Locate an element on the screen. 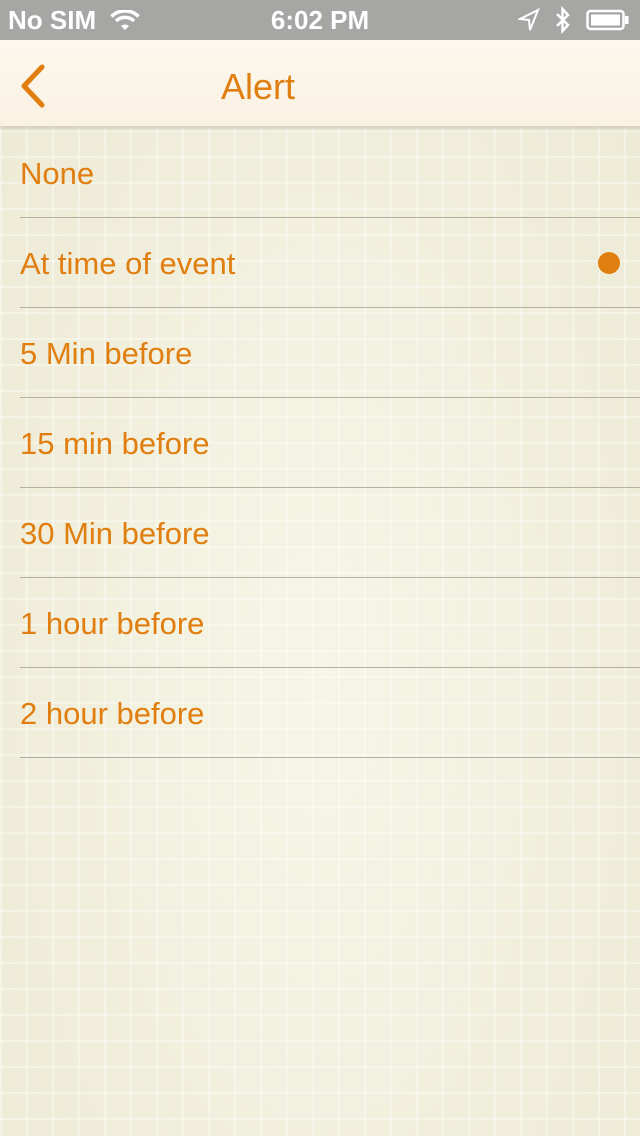 Image resolution: width=640 pixels, height=1136 pixels. list-item-label: 1 hour before is located at coordinates (112, 623).